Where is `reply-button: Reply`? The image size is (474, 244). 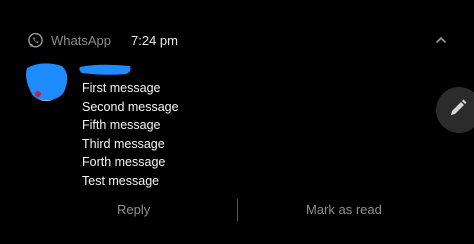
reply-button: Reply is located at coordinates (133, 209).